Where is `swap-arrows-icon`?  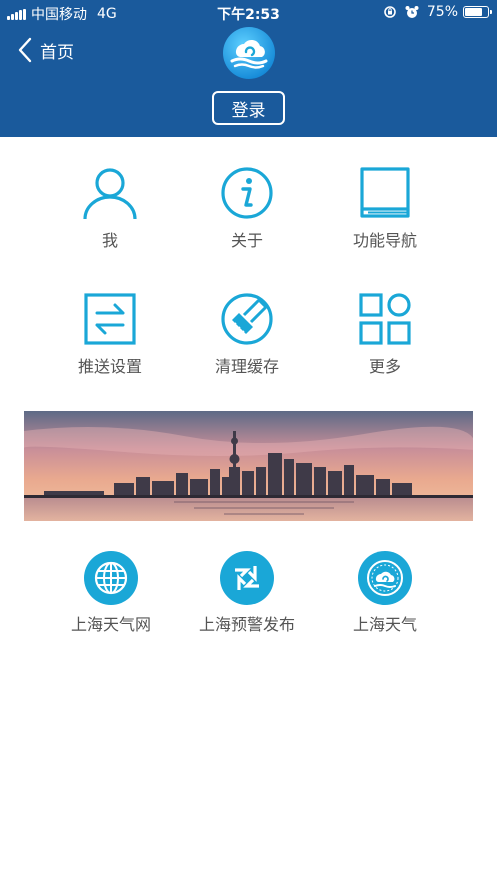 swap-arrows-icon is located at coordinates (110, 319).